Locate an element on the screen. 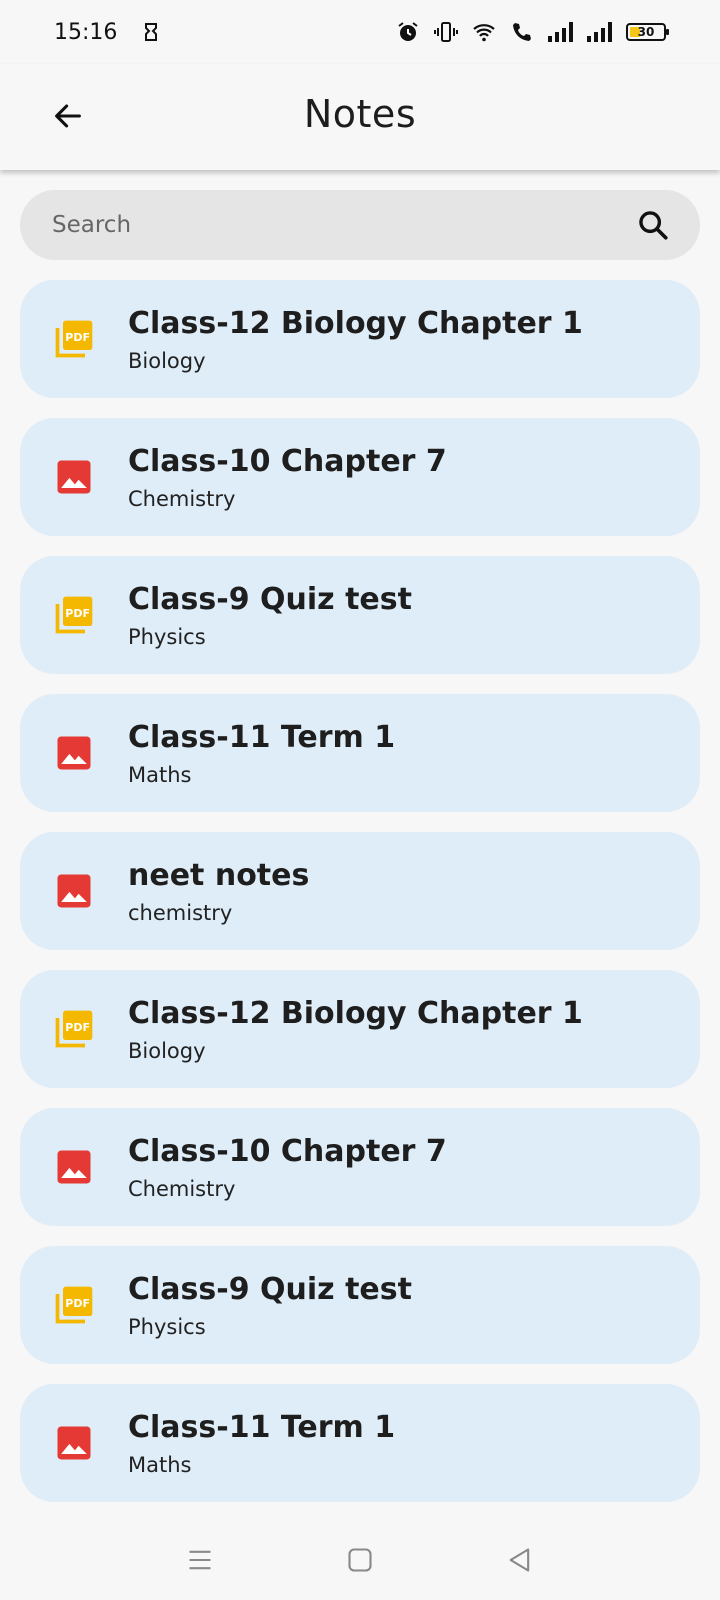 This screenshot has height=1600, width=720. status-time: 15:16 is located at coordinates (86, 32).